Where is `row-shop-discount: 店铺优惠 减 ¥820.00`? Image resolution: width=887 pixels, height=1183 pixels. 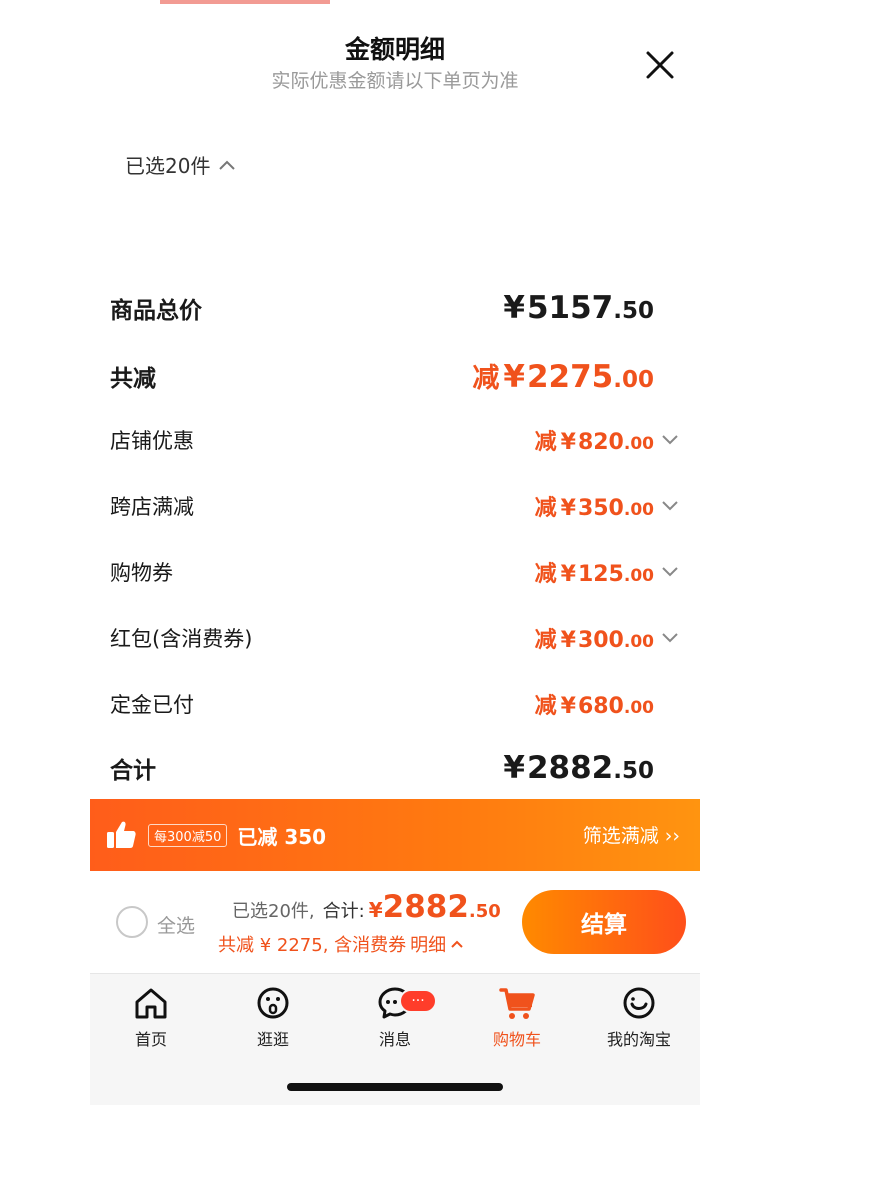
row-shop-discount: 店铺优惠 减 ¥820.00 is located at coordinates (395, 440).